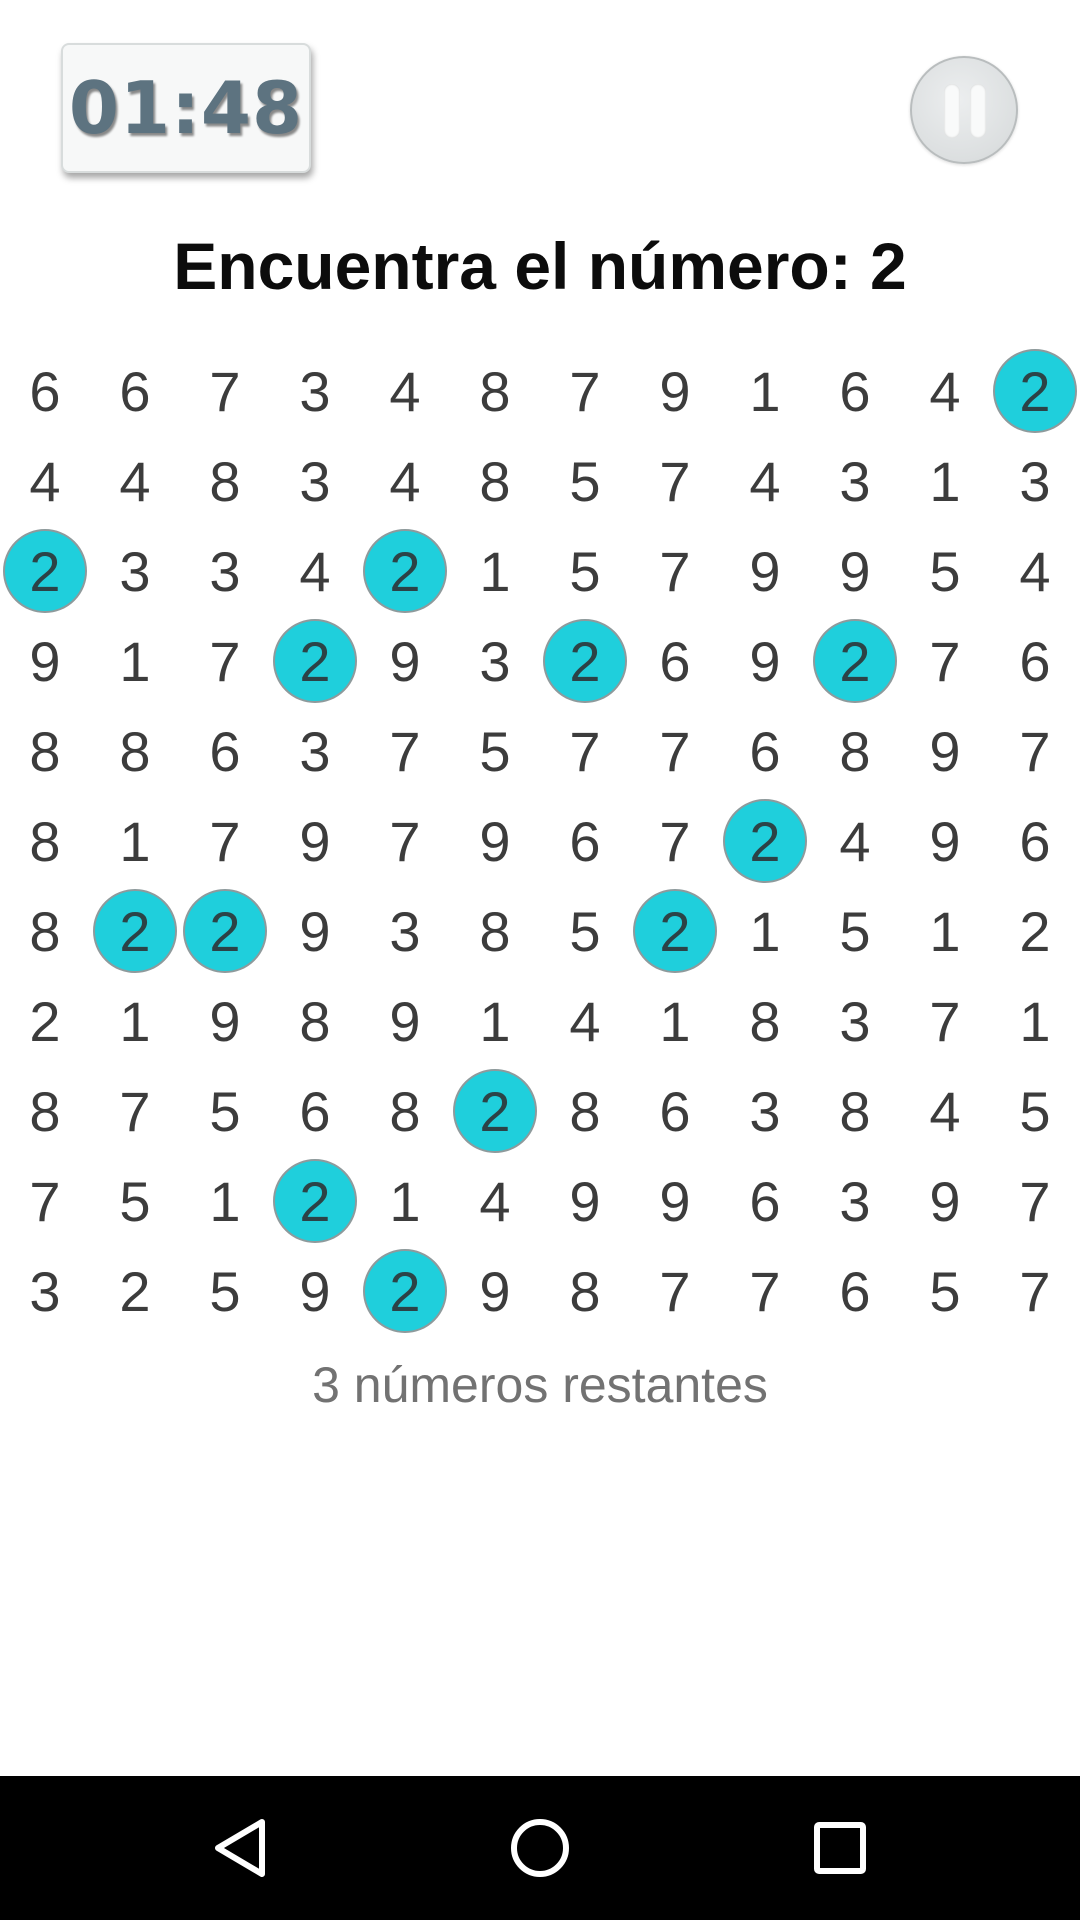 The height and width of the screenshot is (1920, 1080). What do you see at coordinates (240, 1848) in the screenshot?
I see `back-button` at bounding box center [240, 1848].